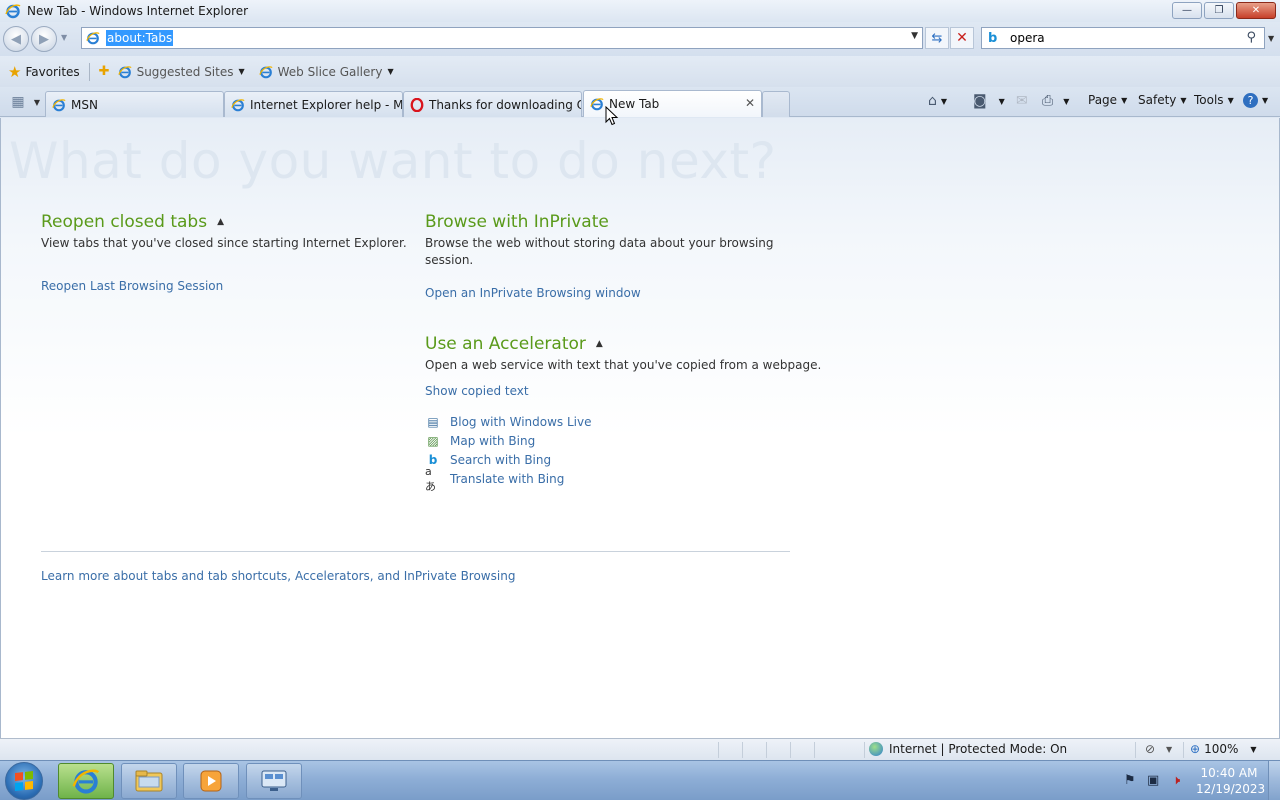 The width and height of the screenshot is (1280, 800). What do you see at coordinates (1130, 780) in the screenshot?
I see `action-center-flag-icon: ⚑` at bounding box center [1130, 780].